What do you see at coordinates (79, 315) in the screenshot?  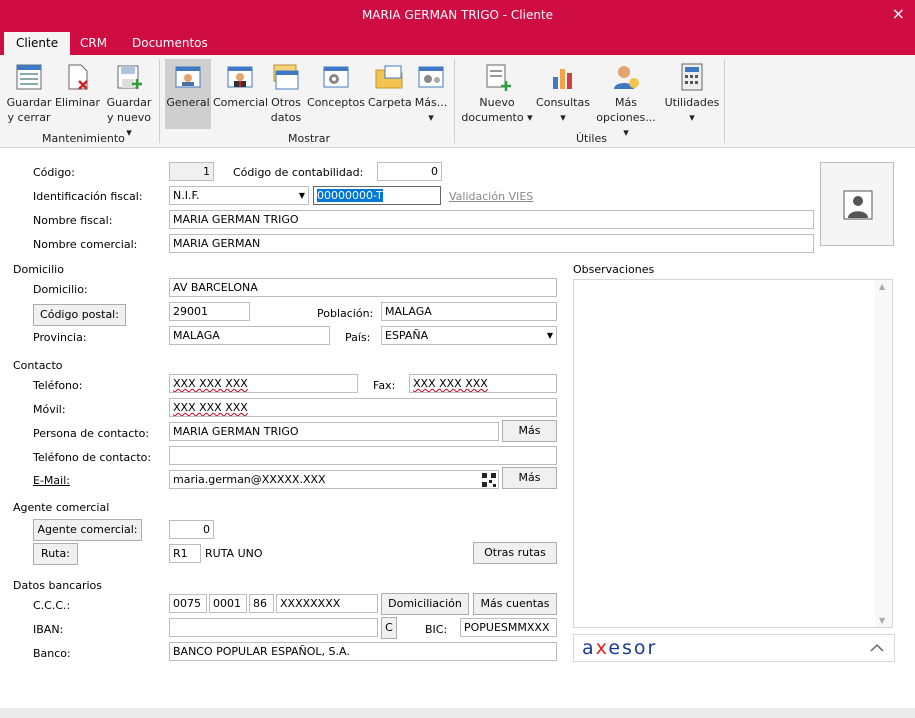 I see `codigo-postal-button: Código postal:` at bounding box center [79, 315].